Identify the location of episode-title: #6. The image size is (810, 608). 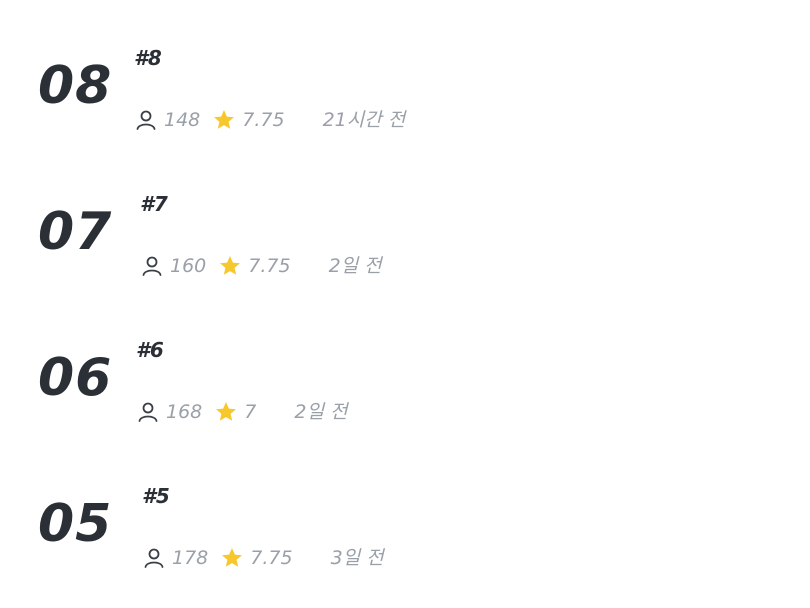
(150, 350).